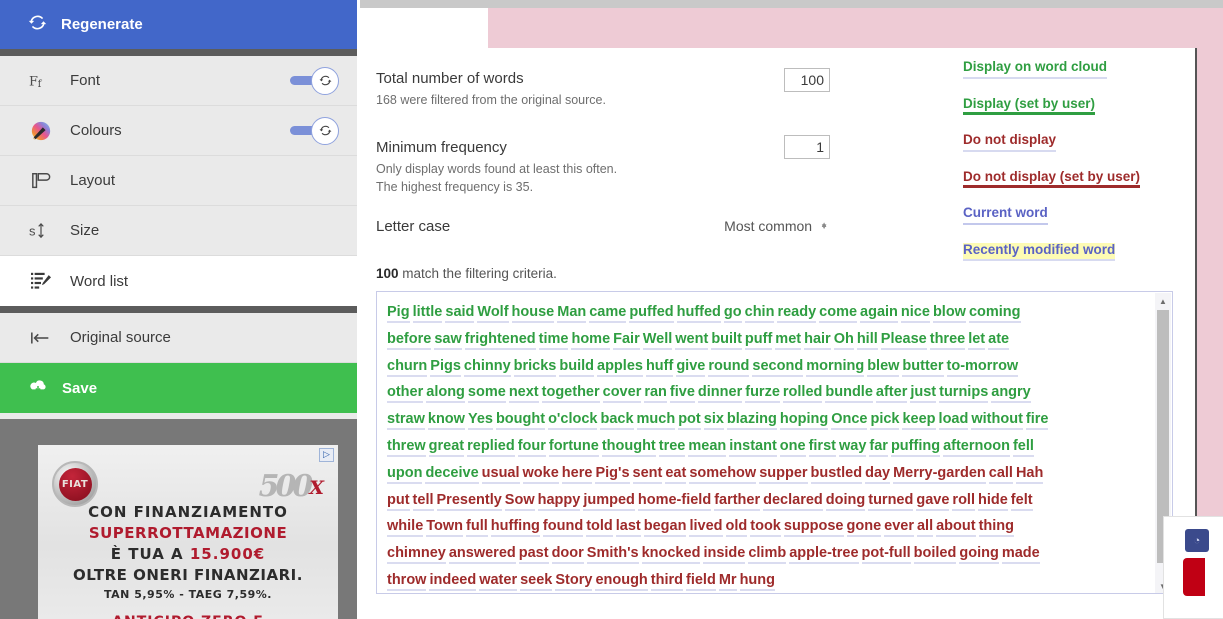 The height and width of the screenshot is (619, 1223). I want to click on word-token: hoping, so click(804, 421).